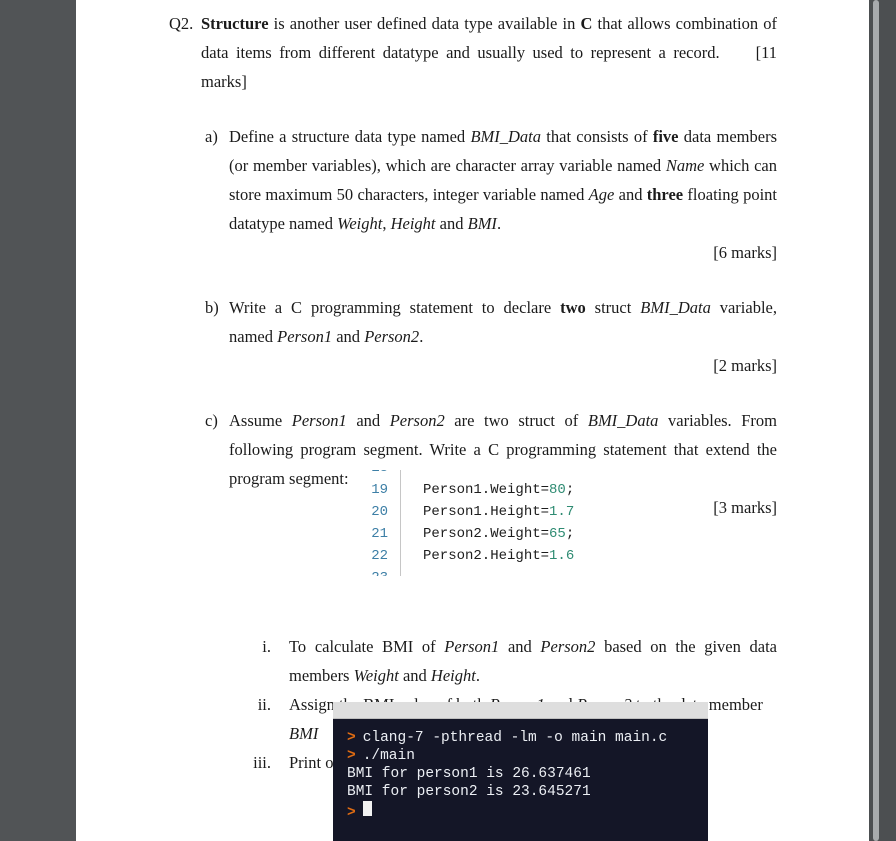 This screenshot has height=841, width=896. Describe the element at coordinates (665, 194) in the screenshot. I see `emphasis-bold: three` at that location.